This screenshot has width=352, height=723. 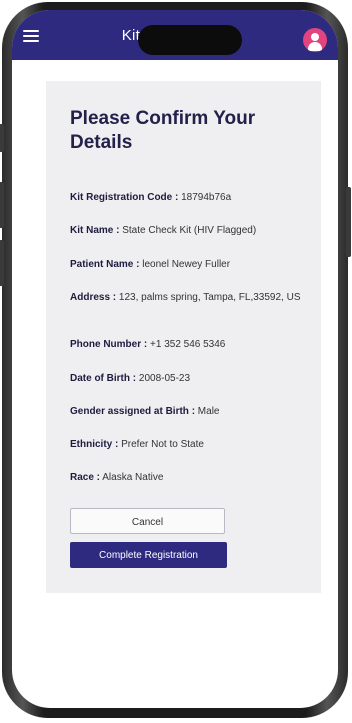 I want to click on app-bar: Kit Registration, so click(x=175, y=35).